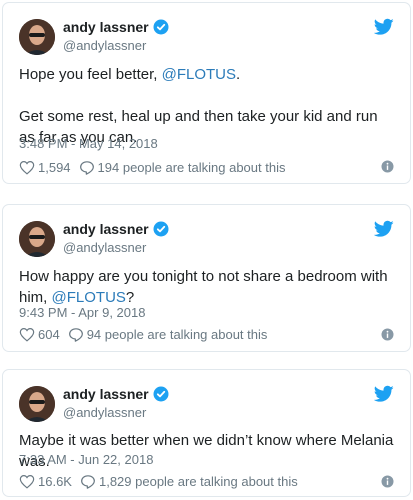 This screenshot has width=413, height=500. I want to click on like-button: 604, so click(39, 334).